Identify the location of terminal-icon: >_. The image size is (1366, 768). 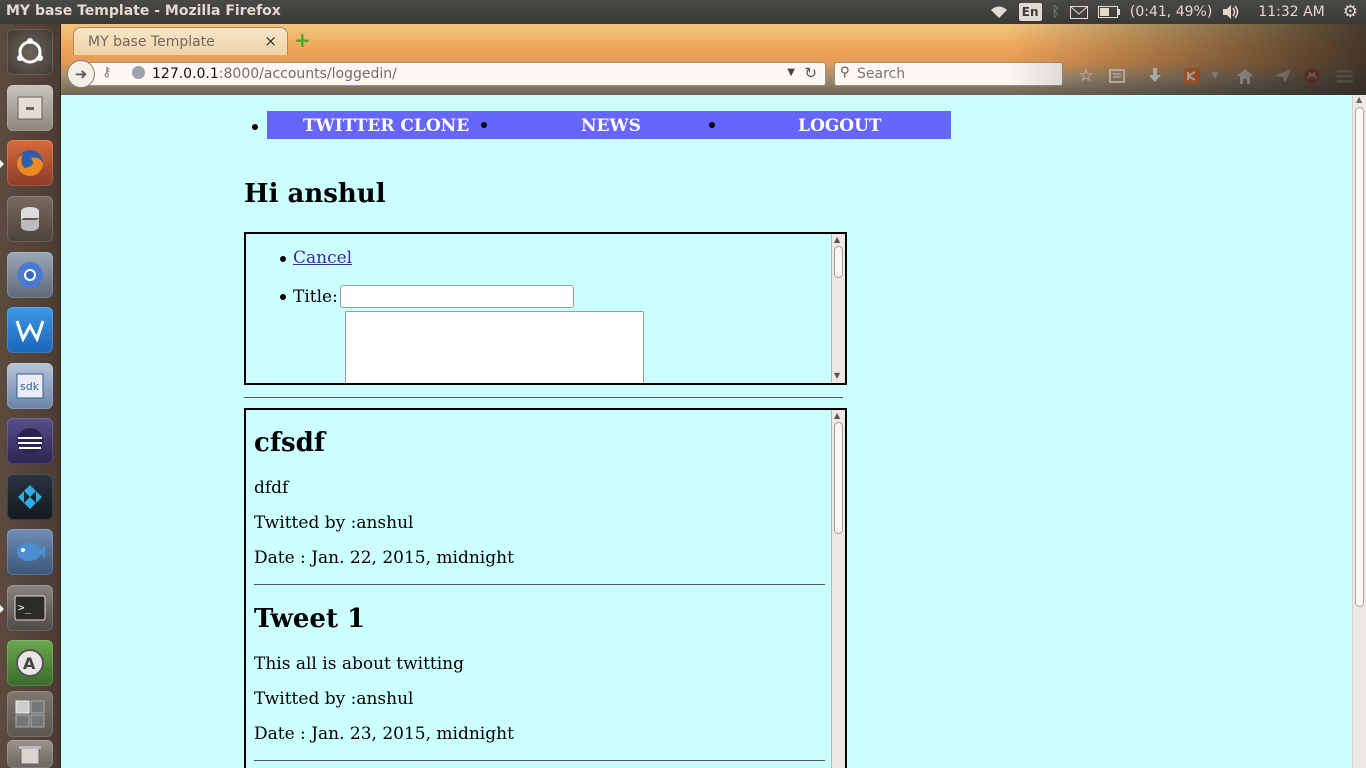
(30, 608).